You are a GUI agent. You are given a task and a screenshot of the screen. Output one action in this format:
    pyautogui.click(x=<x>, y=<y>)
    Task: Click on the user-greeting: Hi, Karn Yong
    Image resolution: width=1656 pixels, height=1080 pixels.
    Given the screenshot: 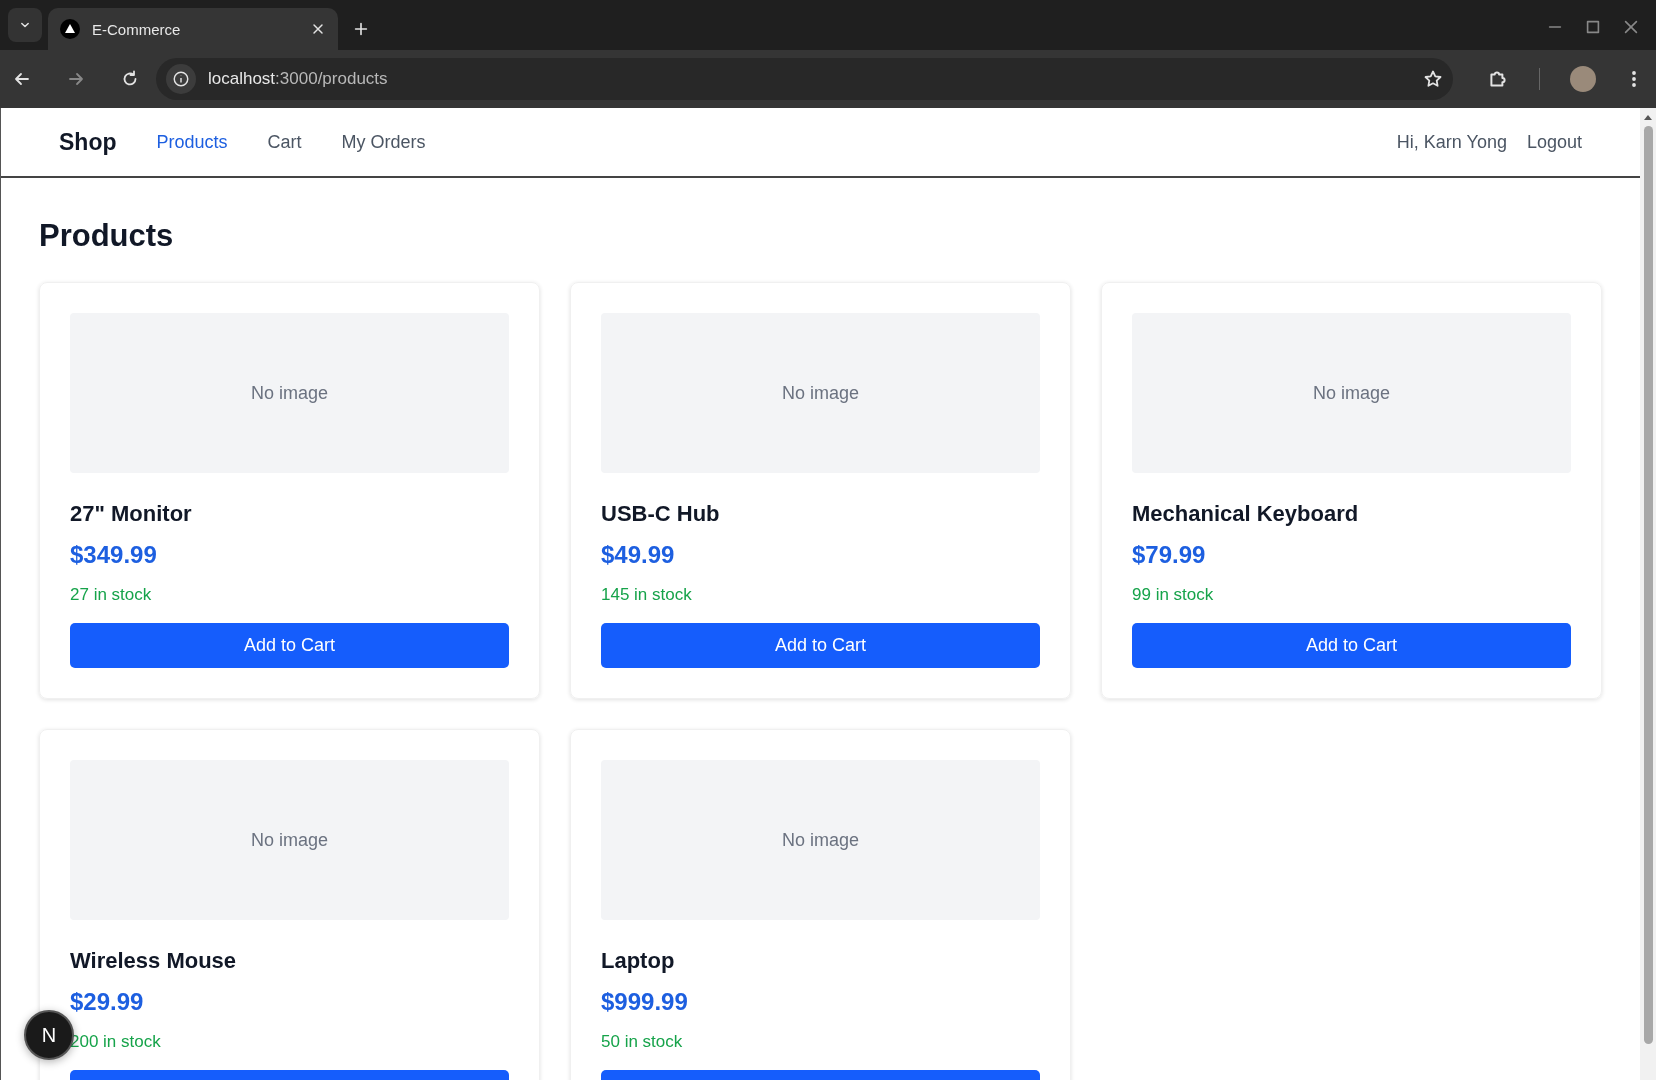 What is the action you would take?
    pyautogui.click(x=1451, y=142)
    